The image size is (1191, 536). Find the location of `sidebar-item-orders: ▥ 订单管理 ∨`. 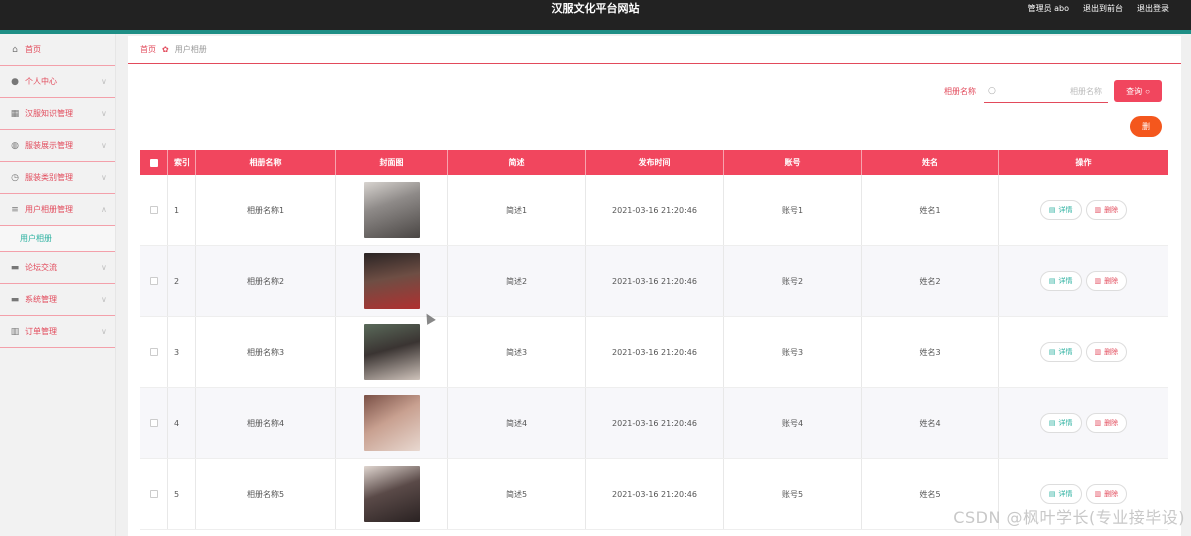

sidebar-item-orders: ▥ 订单管理 ∨ is located at coordinates (57, 332).